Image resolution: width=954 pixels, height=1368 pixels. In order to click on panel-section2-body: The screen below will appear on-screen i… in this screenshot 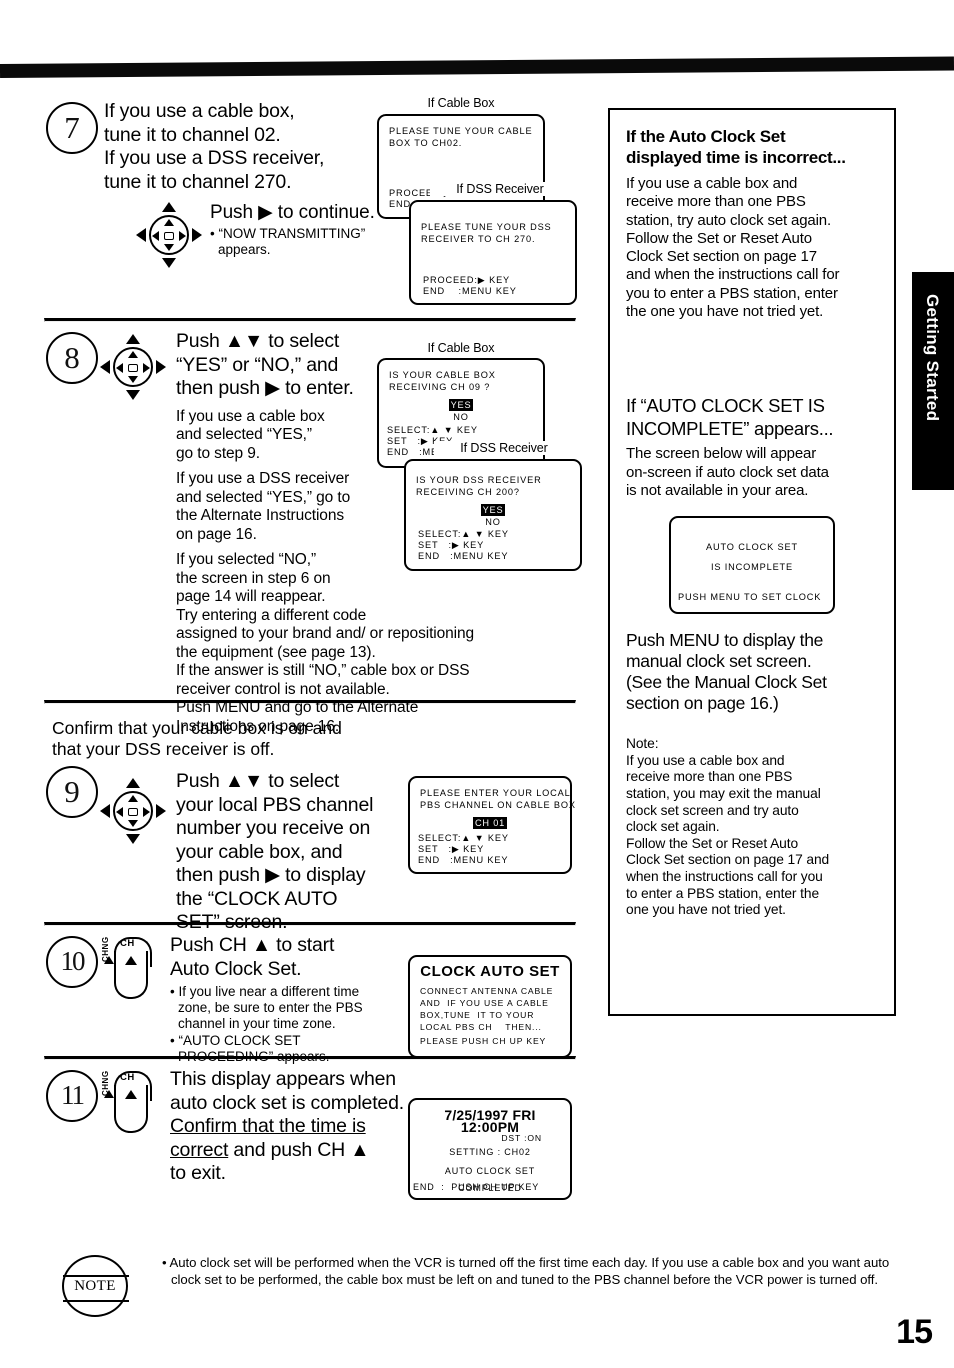, I will do `click(727, 472)`.